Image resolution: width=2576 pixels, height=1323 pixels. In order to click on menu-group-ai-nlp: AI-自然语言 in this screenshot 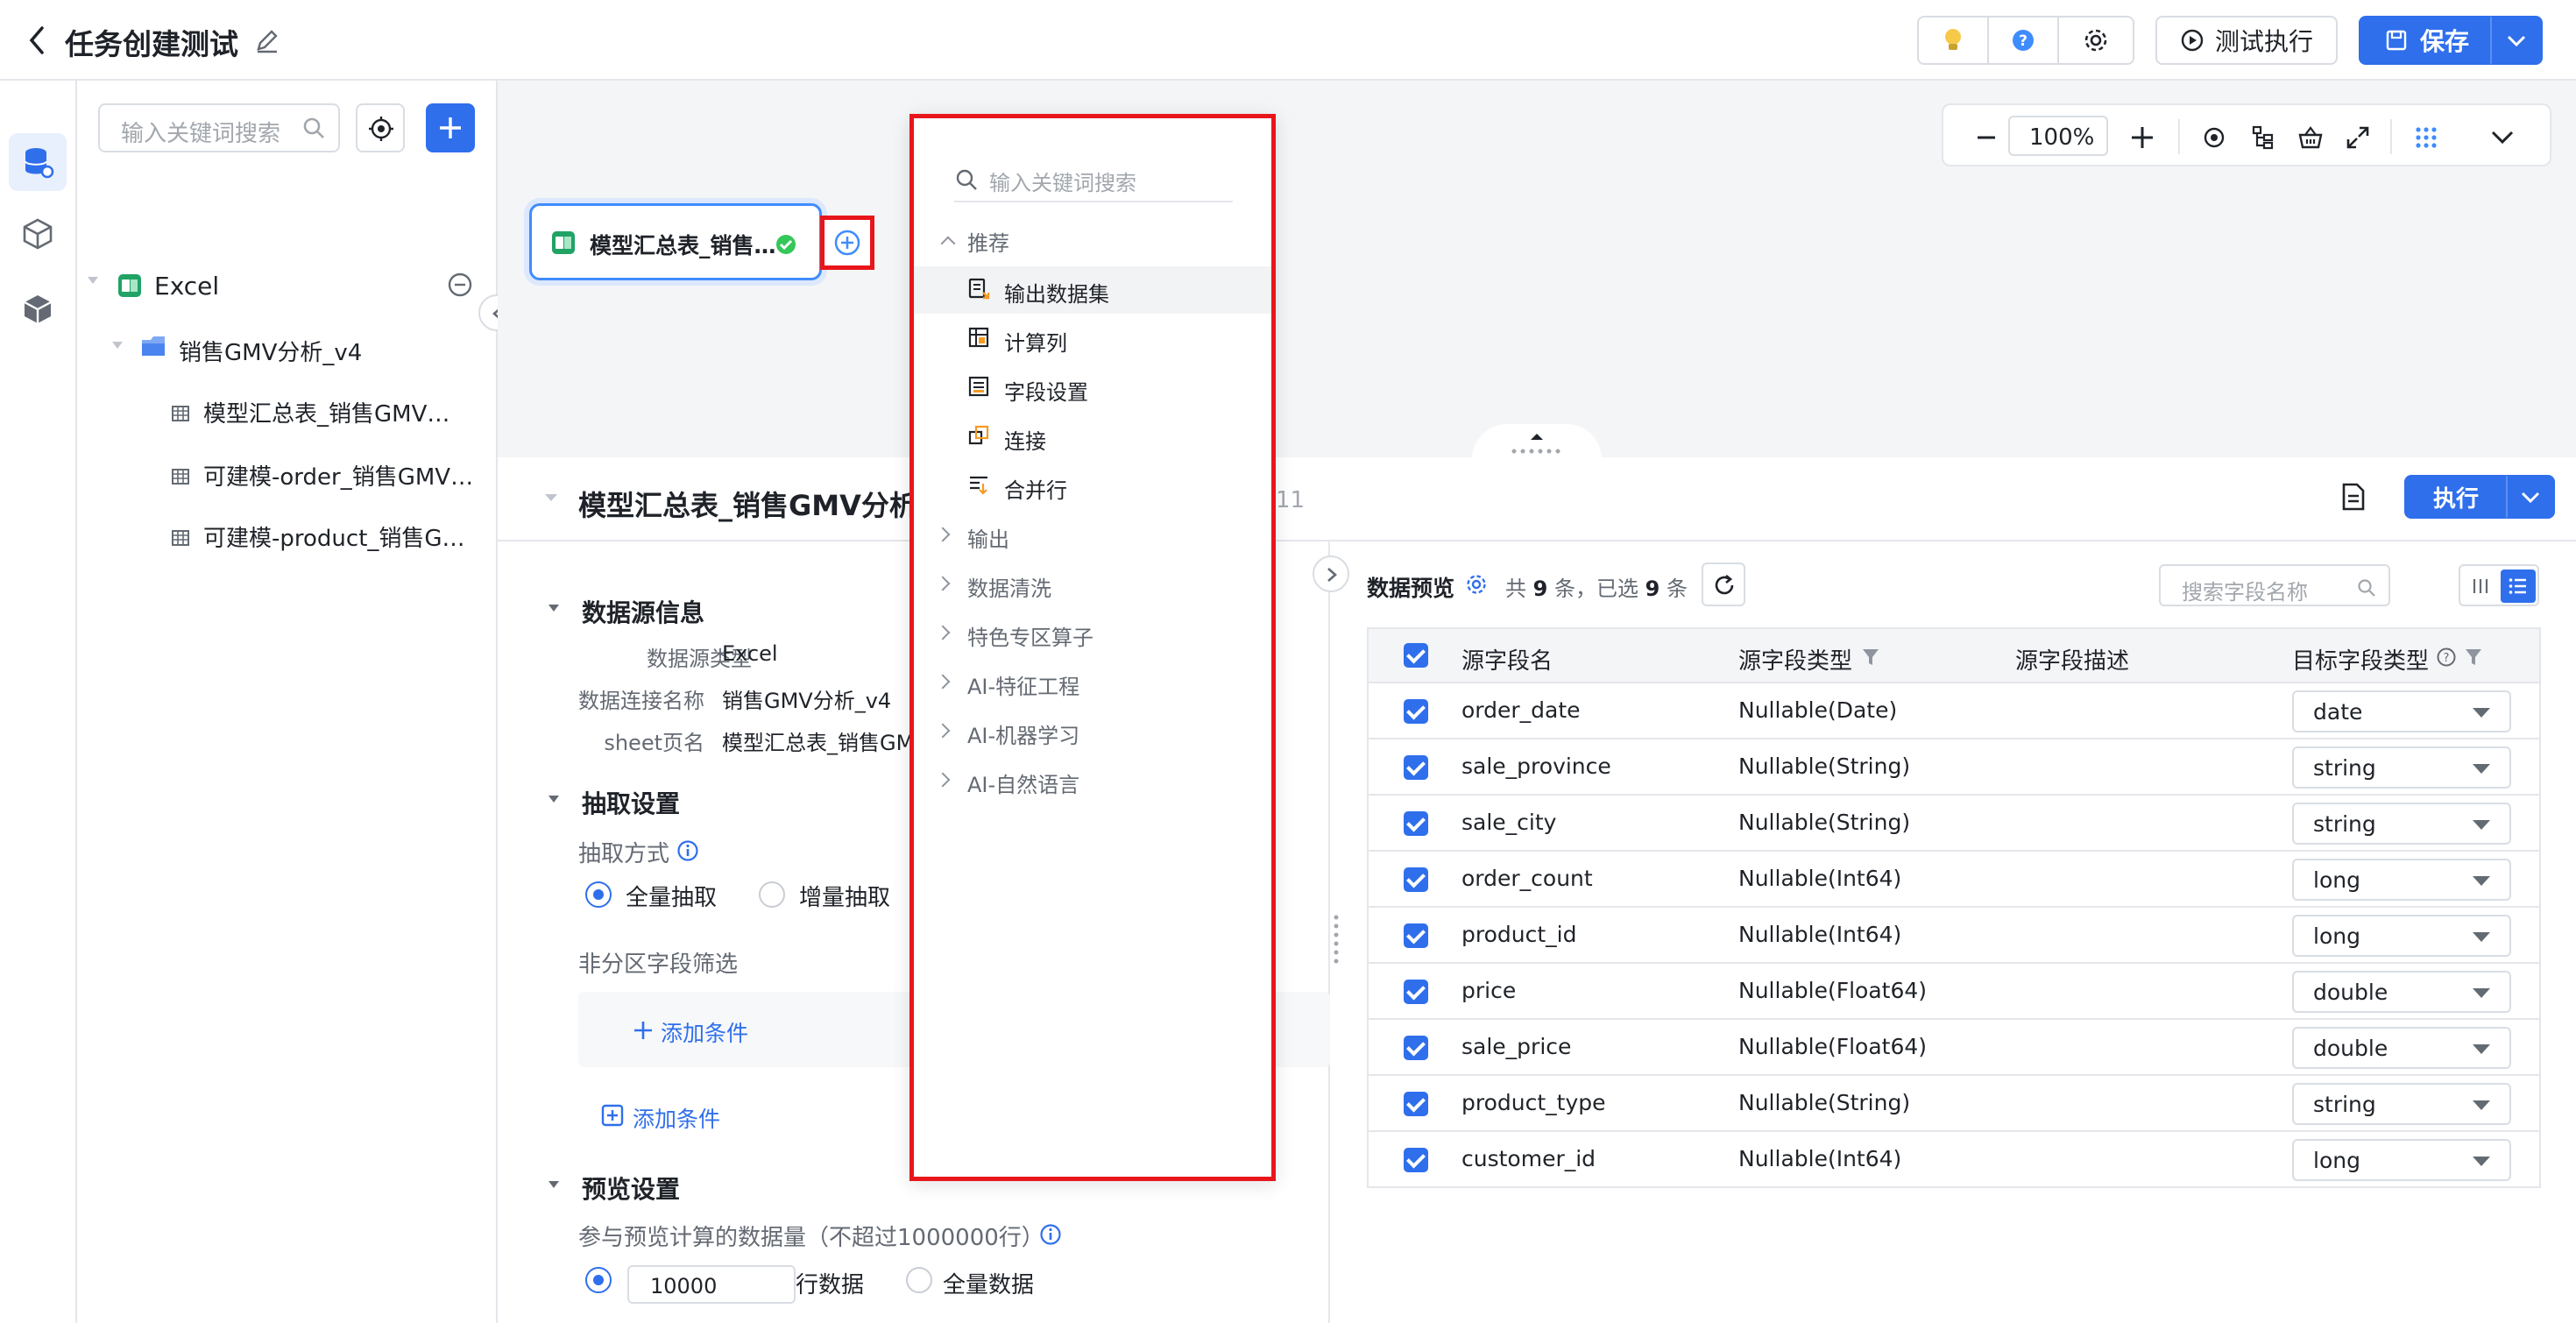, I will do `click(1023, 783)`.